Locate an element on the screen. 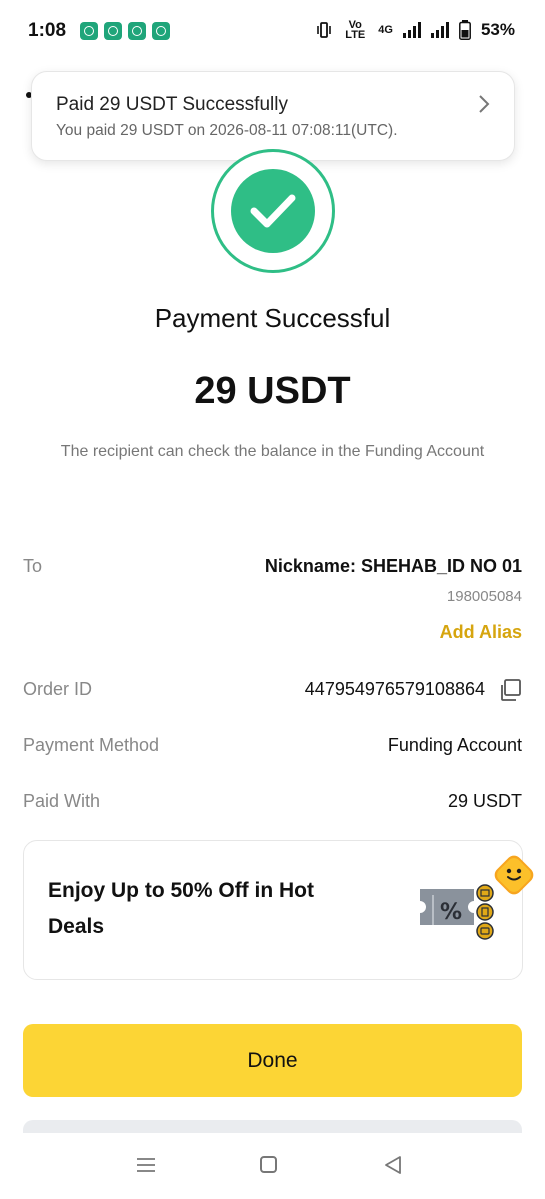  success-check-icon is located at coordinates (273, 211).